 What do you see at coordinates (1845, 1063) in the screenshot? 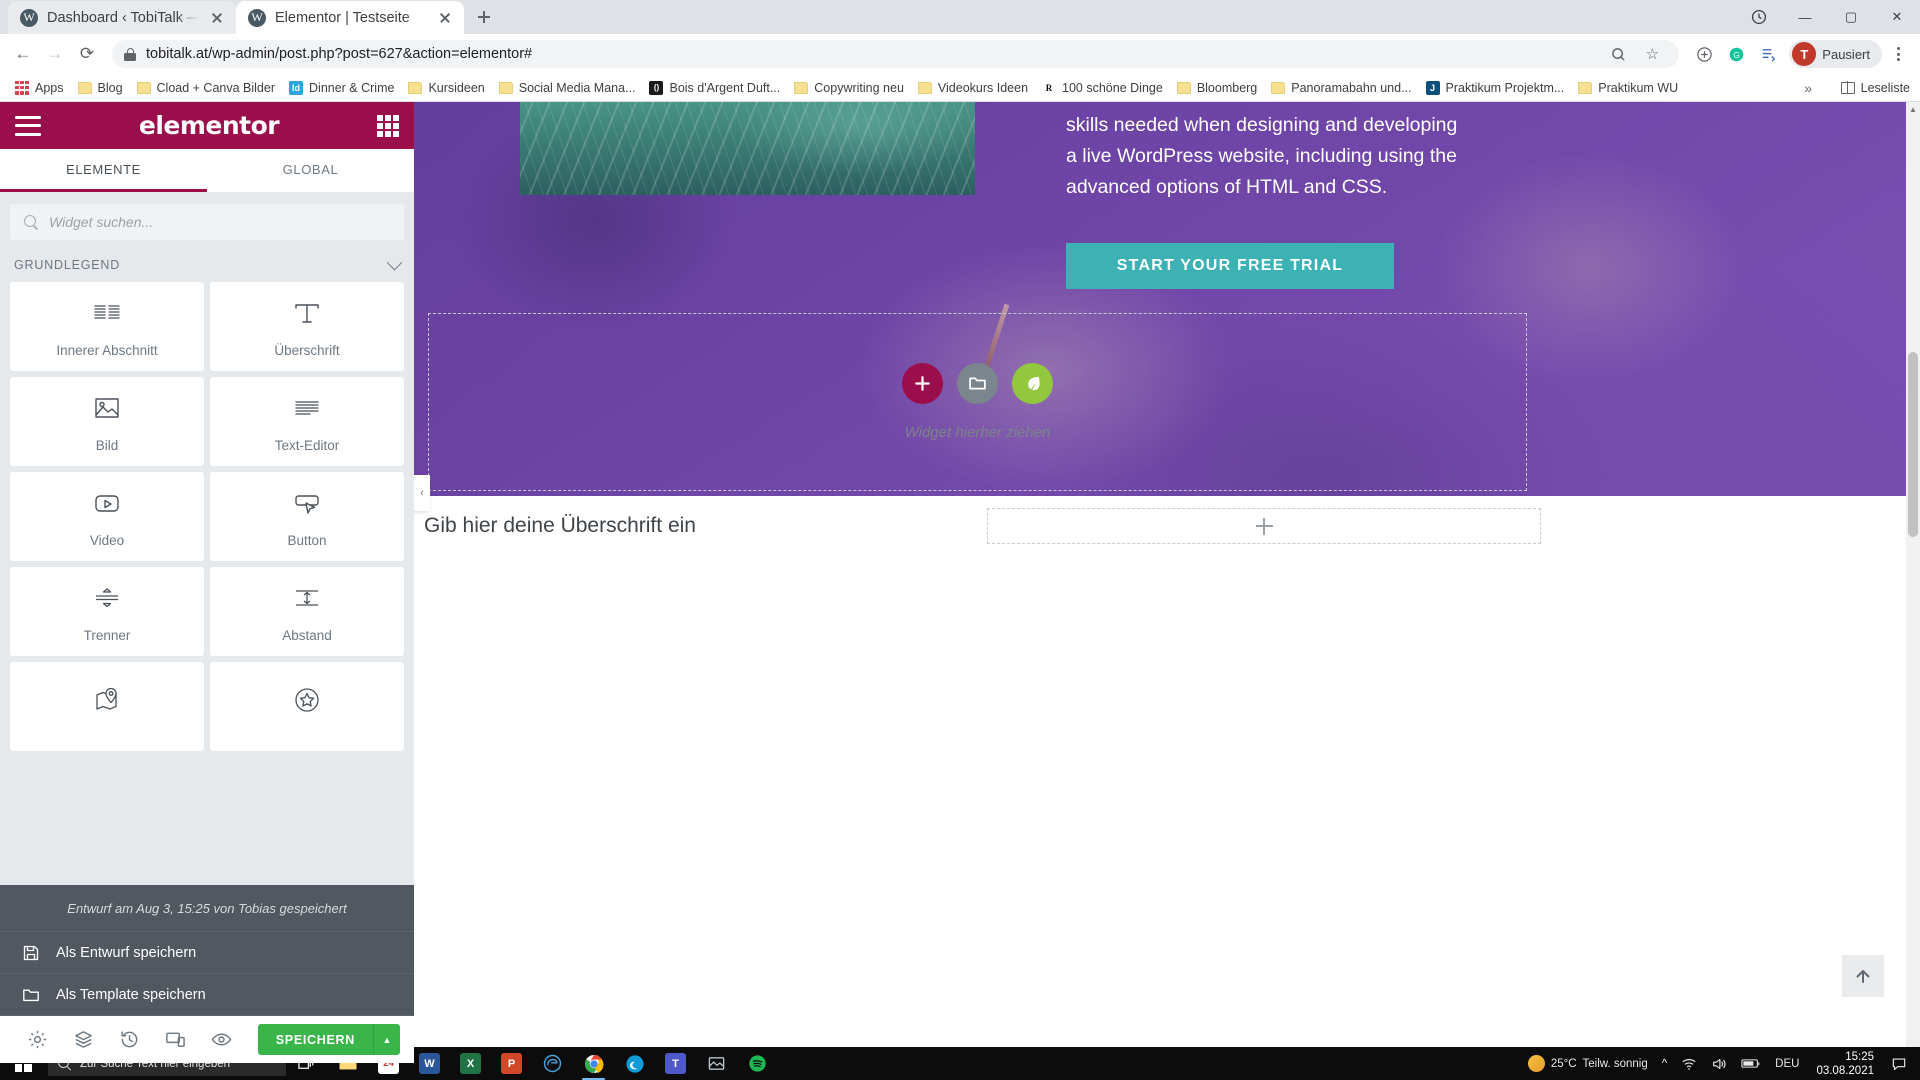
I see `clock: 15:25 03.08.2021` at bounding box center [1845, 1063].